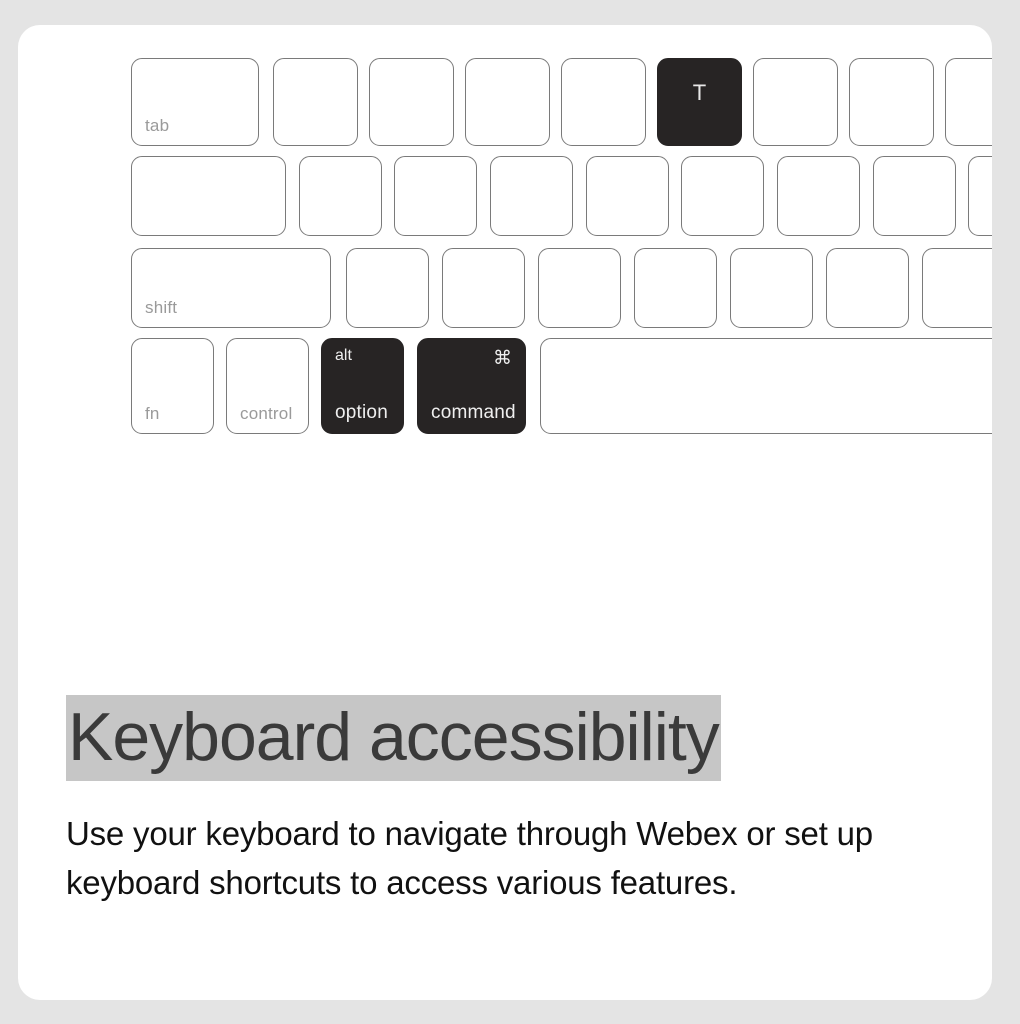 This screenshot has height=1024, width=1020. Describe the element at coordinates (362, 386) in the screenshot. I see `keyboard-key-option: alt option` at that location.